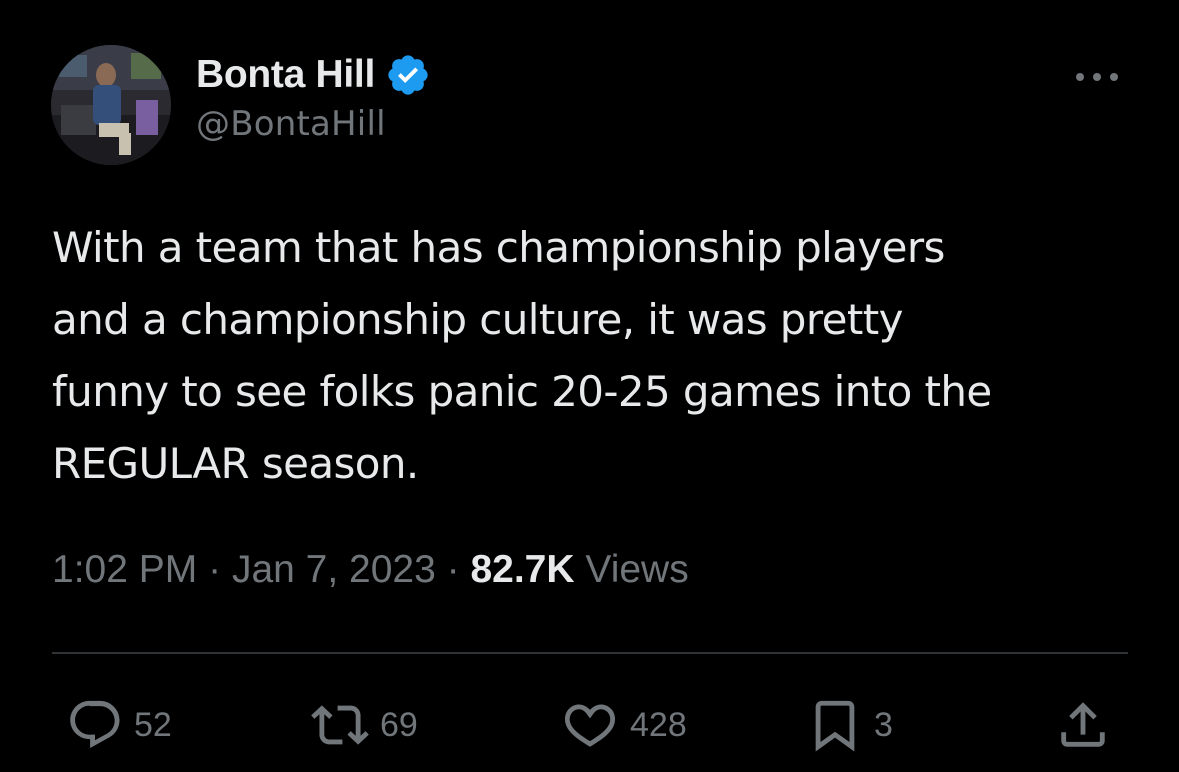 The height and width of the screenshot is (772, 1179). I want to click on like-button: 428, so click(623, 725).